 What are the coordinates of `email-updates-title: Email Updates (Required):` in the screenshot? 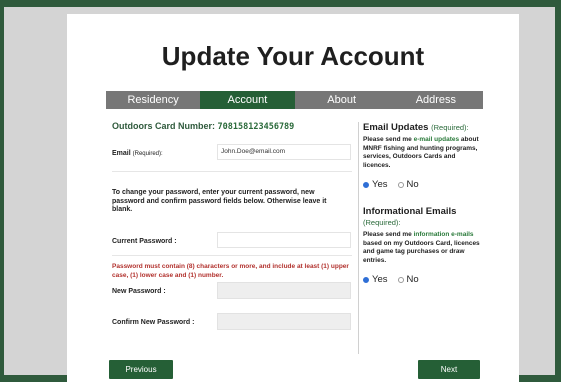 It's located at (422, 127).